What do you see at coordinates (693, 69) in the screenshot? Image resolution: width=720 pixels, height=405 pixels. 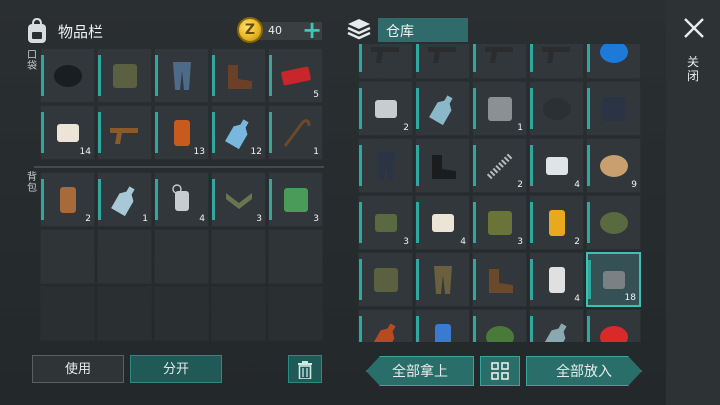 I see `close-label: 关闭` at bounding box center [693, 69].